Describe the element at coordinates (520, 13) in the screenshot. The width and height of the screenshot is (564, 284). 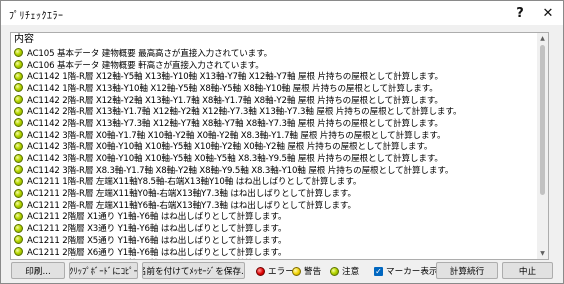
I see `help-icon: ?` at that location.